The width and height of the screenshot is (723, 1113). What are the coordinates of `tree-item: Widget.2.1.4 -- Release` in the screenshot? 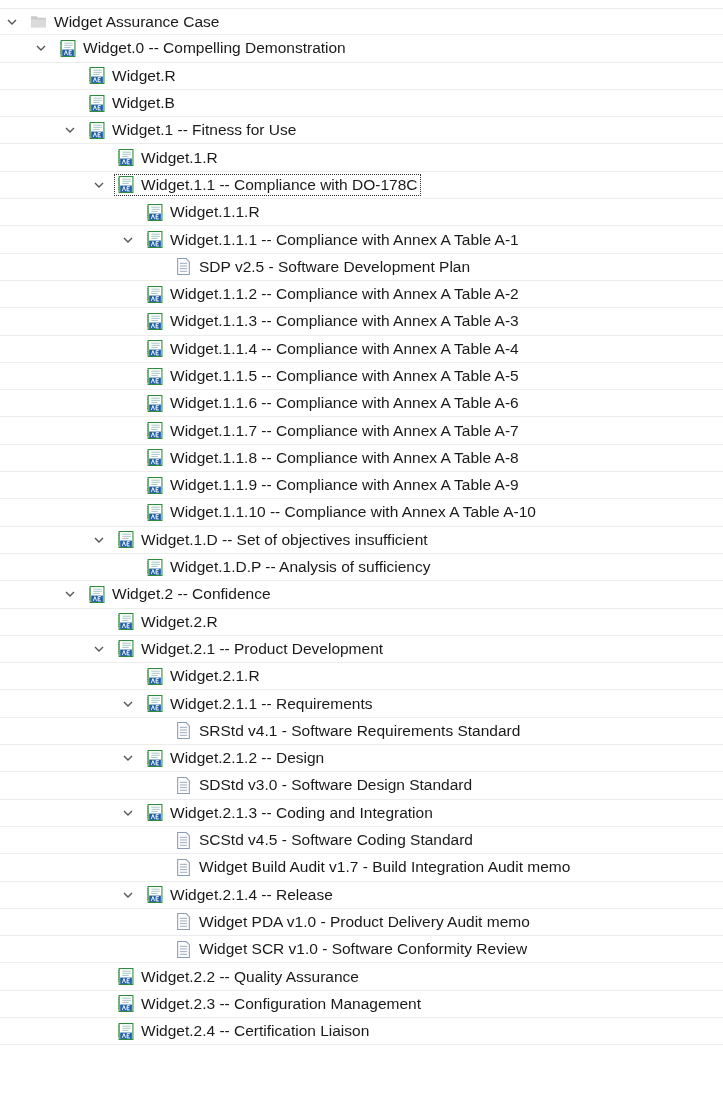 It's located at (239, 894).